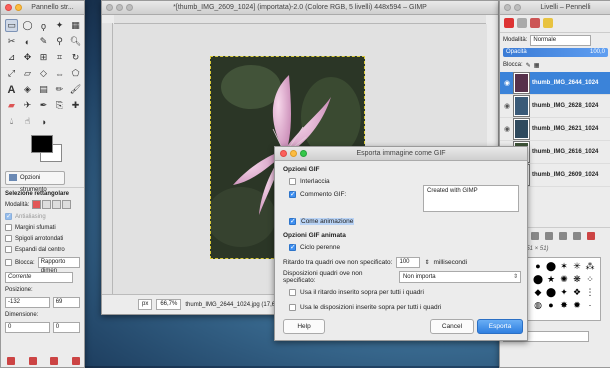  I want to click on opacity-slider: Opacità 100,0, so click(555, 52).